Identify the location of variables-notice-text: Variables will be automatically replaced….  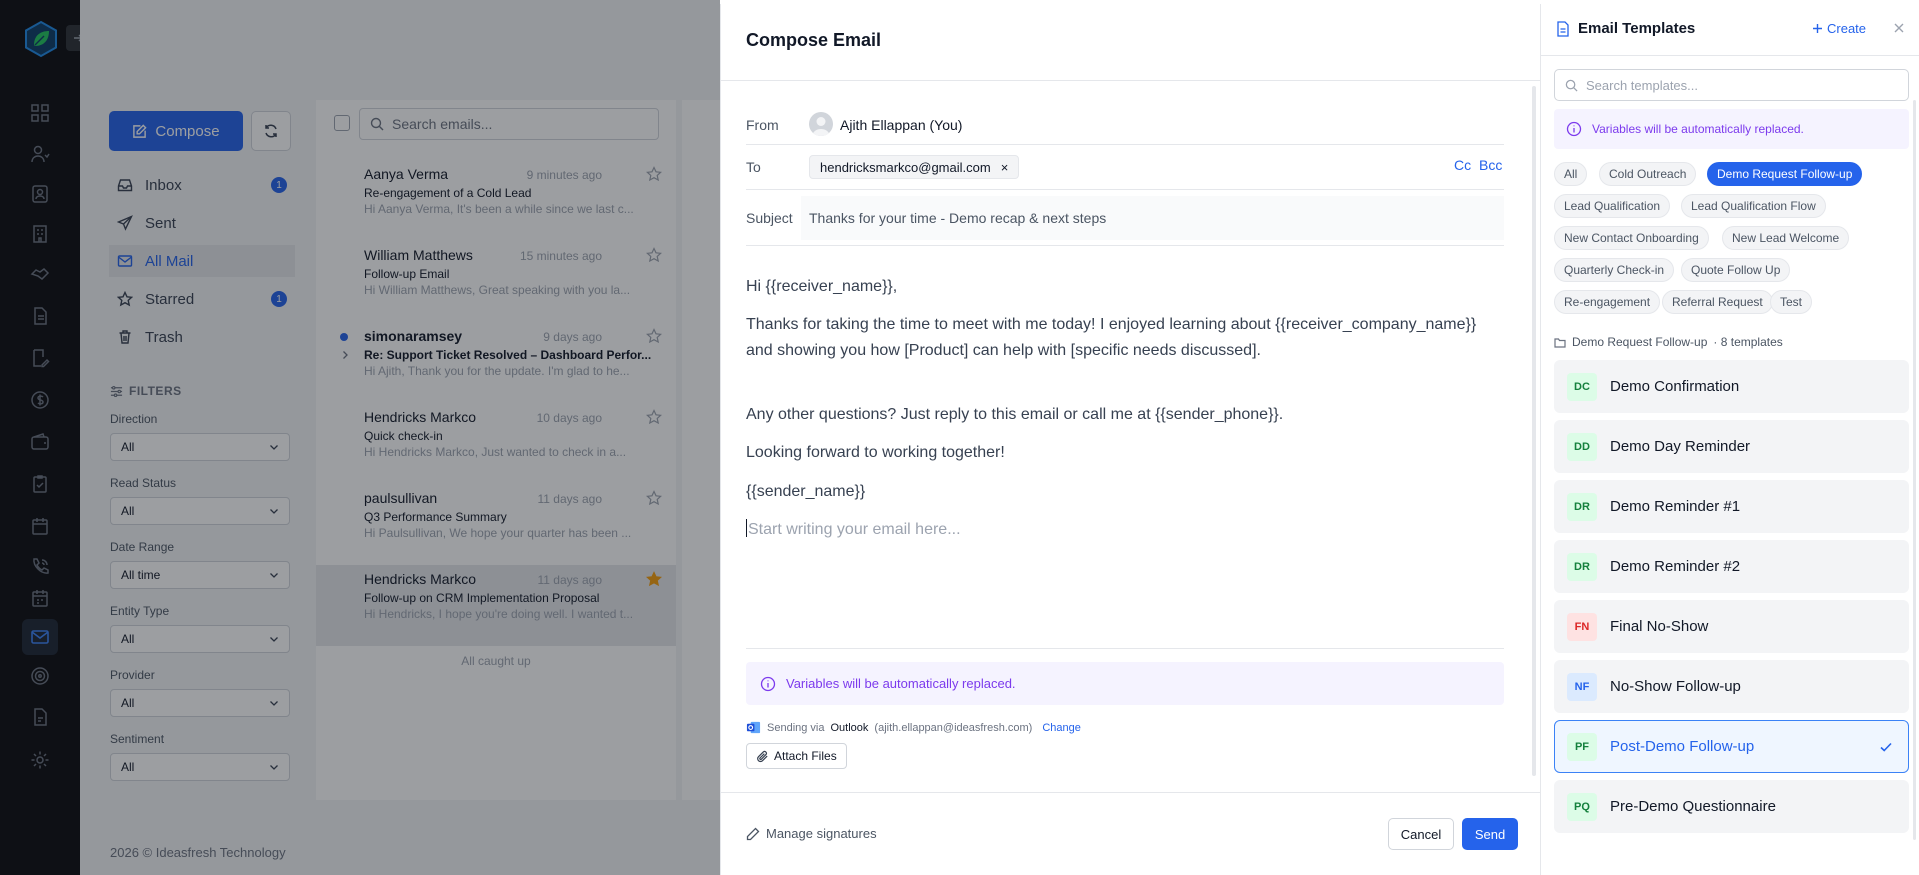
(901, 683).